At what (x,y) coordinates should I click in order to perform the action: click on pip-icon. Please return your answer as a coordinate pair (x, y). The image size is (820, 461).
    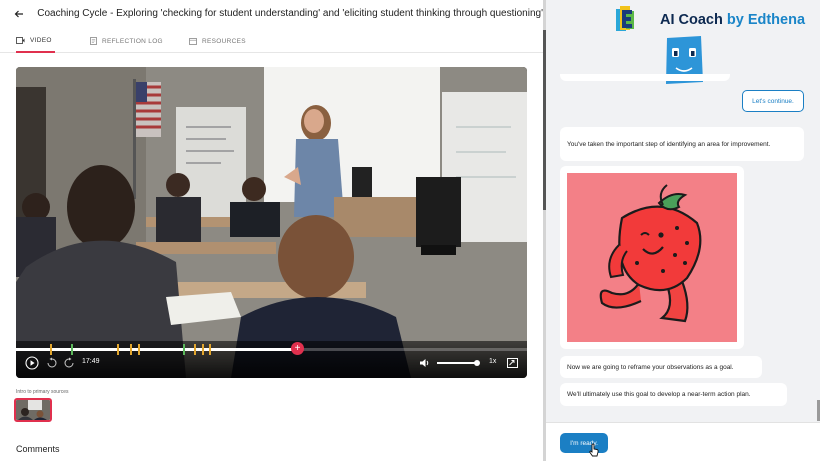
    Looking at the image, I should click on (512, 363).